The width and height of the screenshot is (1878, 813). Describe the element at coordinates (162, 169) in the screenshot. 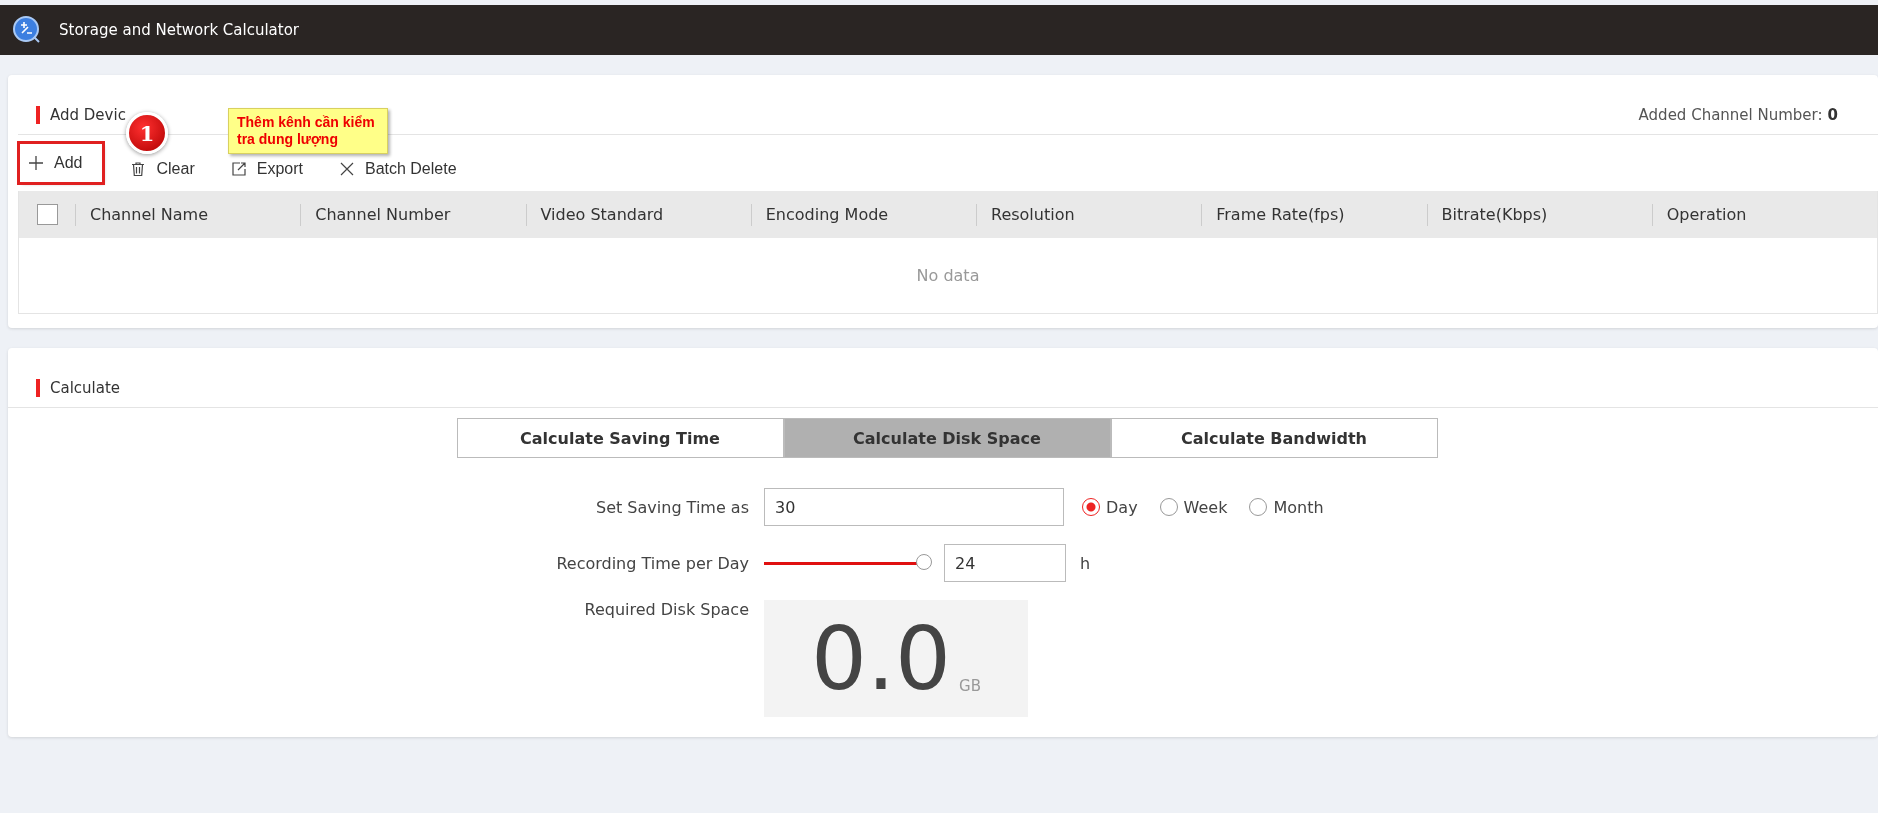

I see `clear-button: Clear` at that location.